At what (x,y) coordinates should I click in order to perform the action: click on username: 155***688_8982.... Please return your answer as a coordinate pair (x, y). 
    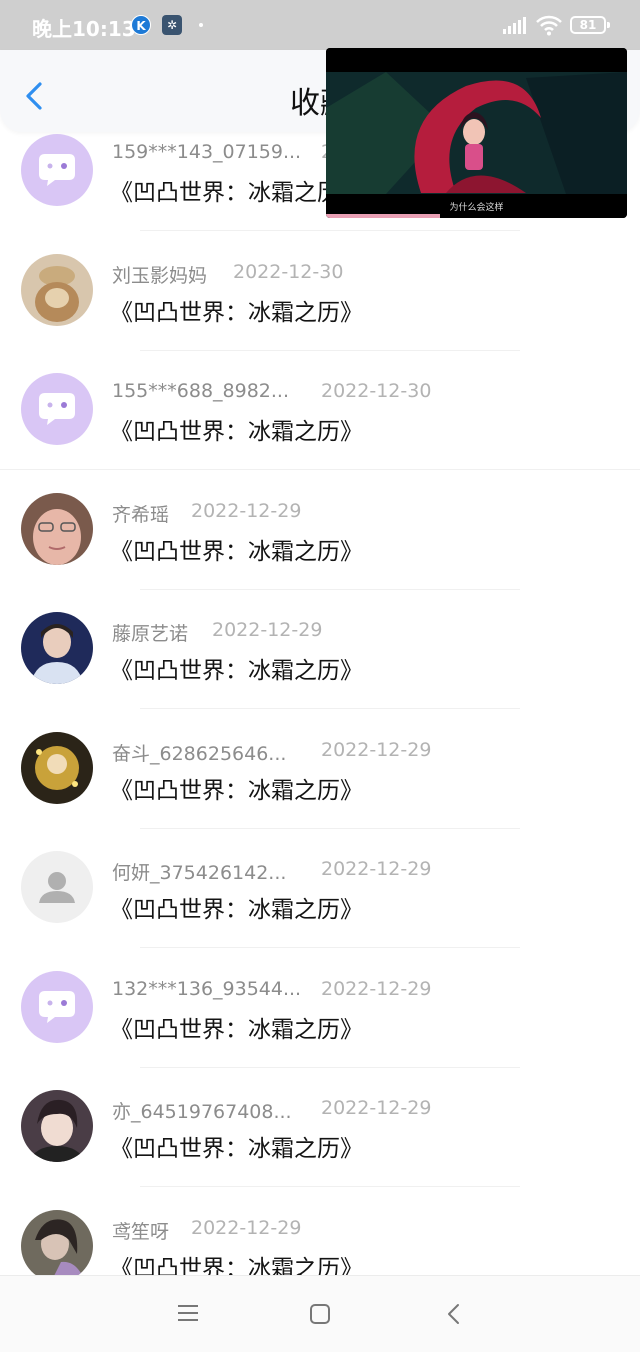
    Looking at the image, I should click on (201, 391).